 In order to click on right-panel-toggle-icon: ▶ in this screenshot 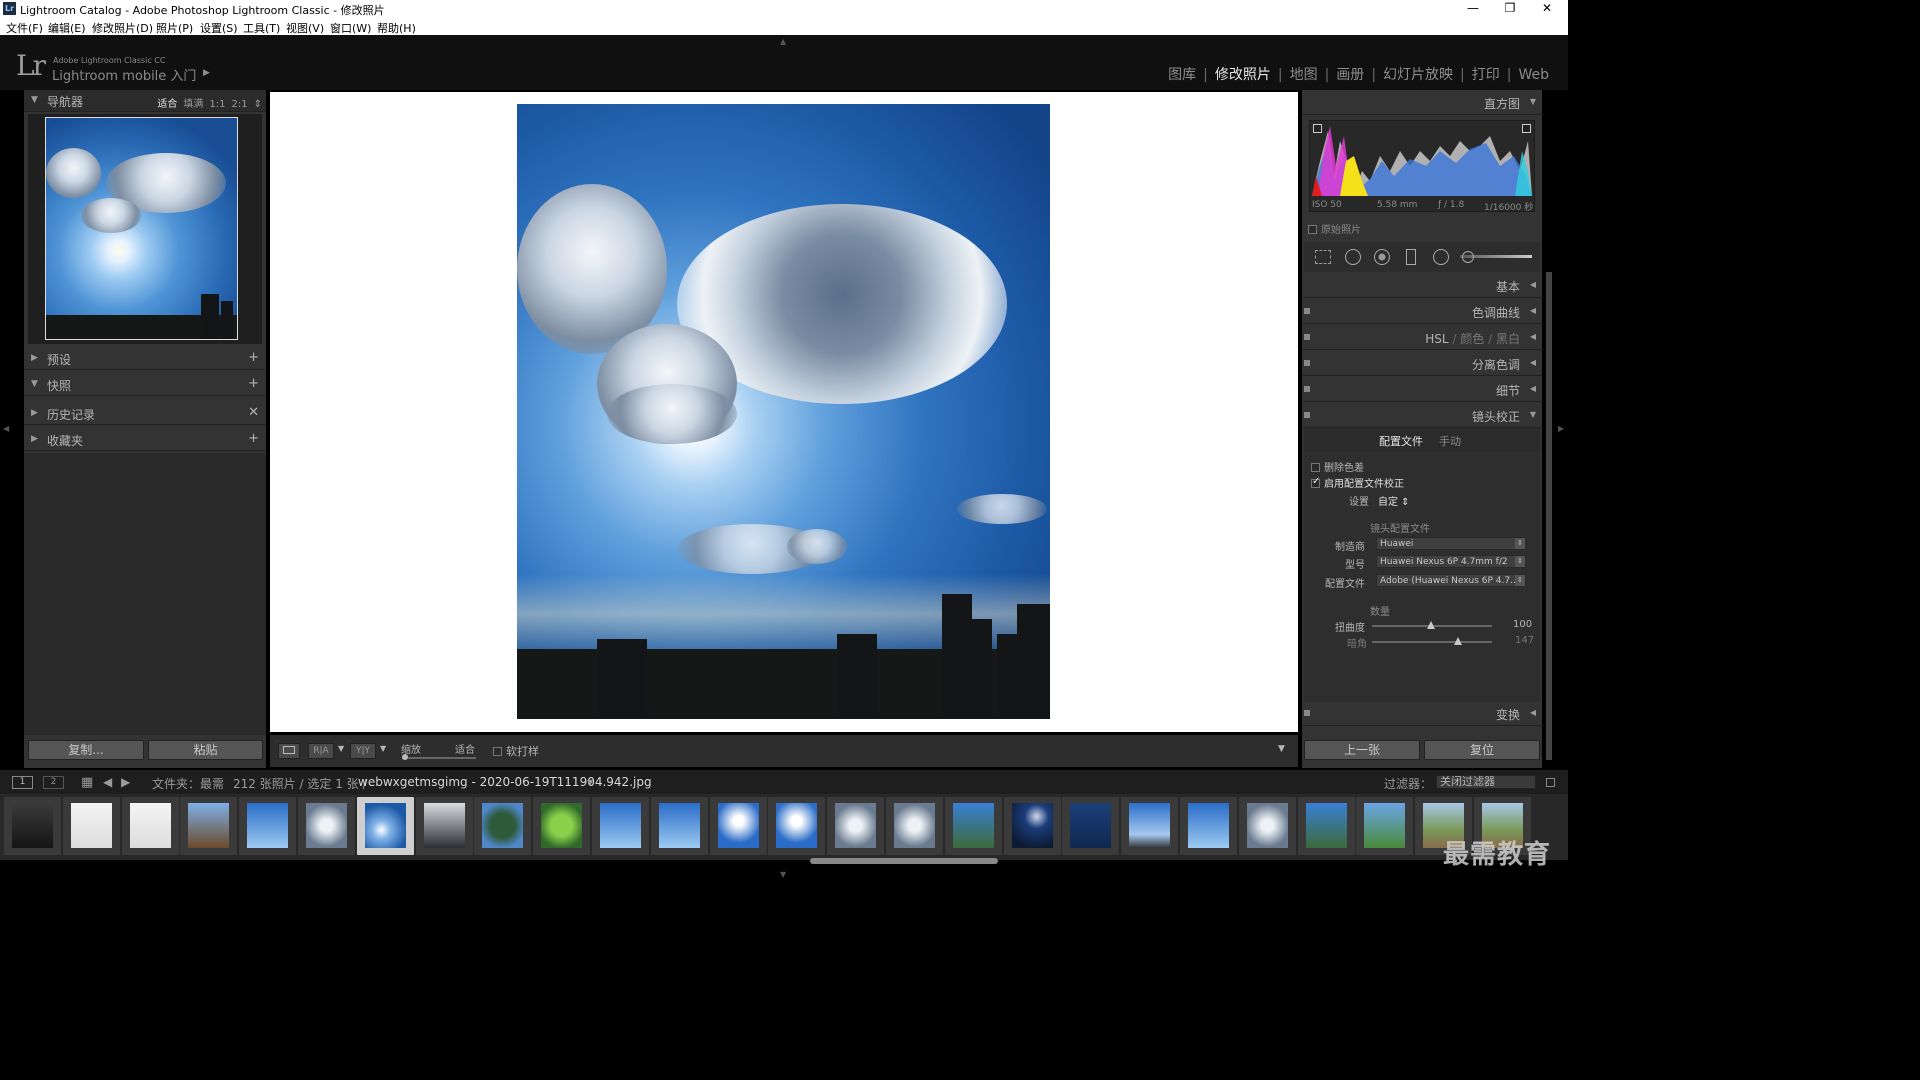, I will do `click(1561, 428)`.